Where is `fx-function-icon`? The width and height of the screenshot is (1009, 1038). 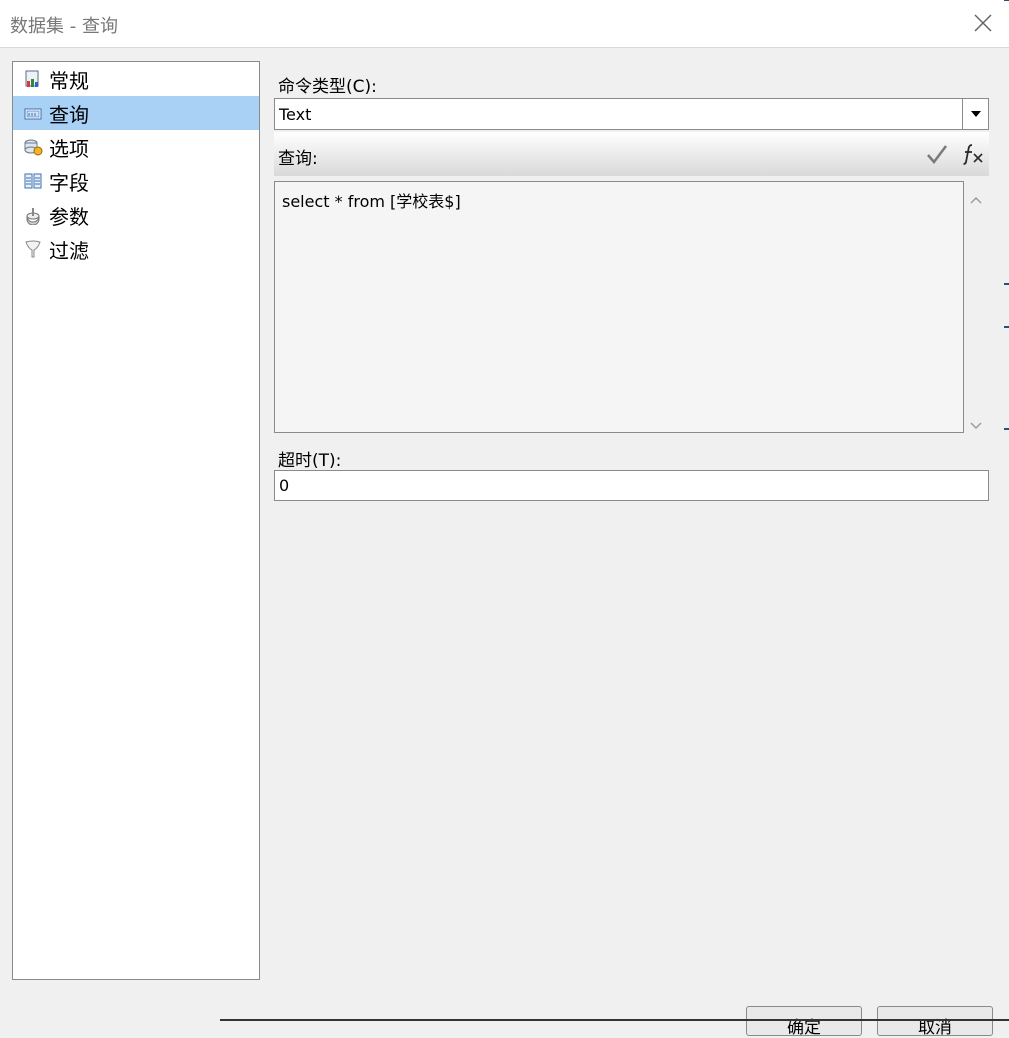 fx-function-icon is located at coordinates (972, 154).